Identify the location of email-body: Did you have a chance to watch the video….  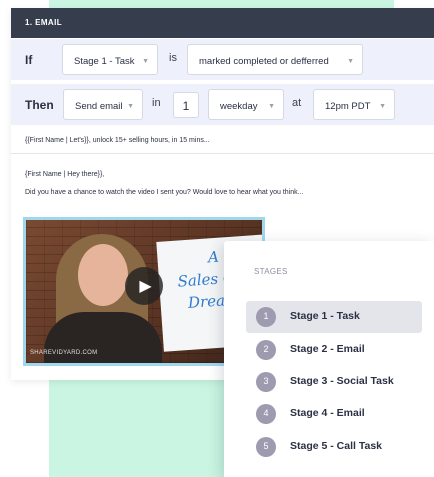
(164, 192).